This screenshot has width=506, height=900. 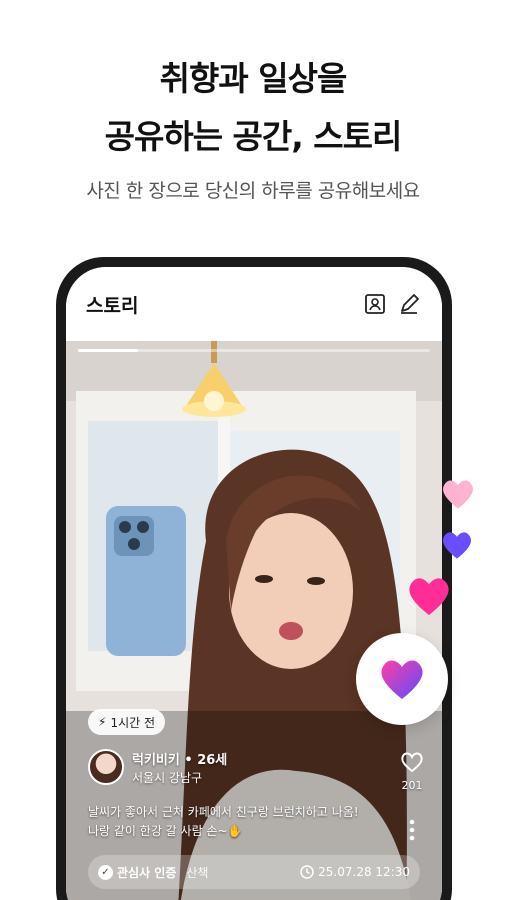 What do you see at coordinates (197, 872) in the screenshot?
I see `interest-tag: 산책` at bounding box center [197, 872].